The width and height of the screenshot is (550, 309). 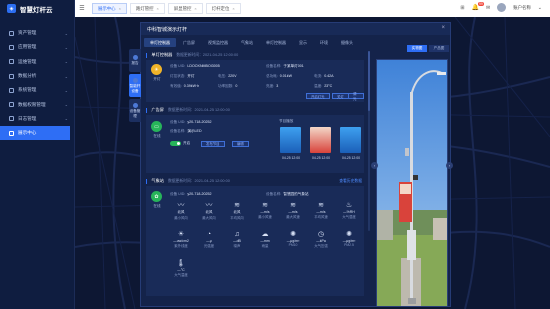 What do you see at coordinates (109, 8) in the screenshot?
I see `tab-display-center: 展示中心 ×` at bounding box center [109, 8].